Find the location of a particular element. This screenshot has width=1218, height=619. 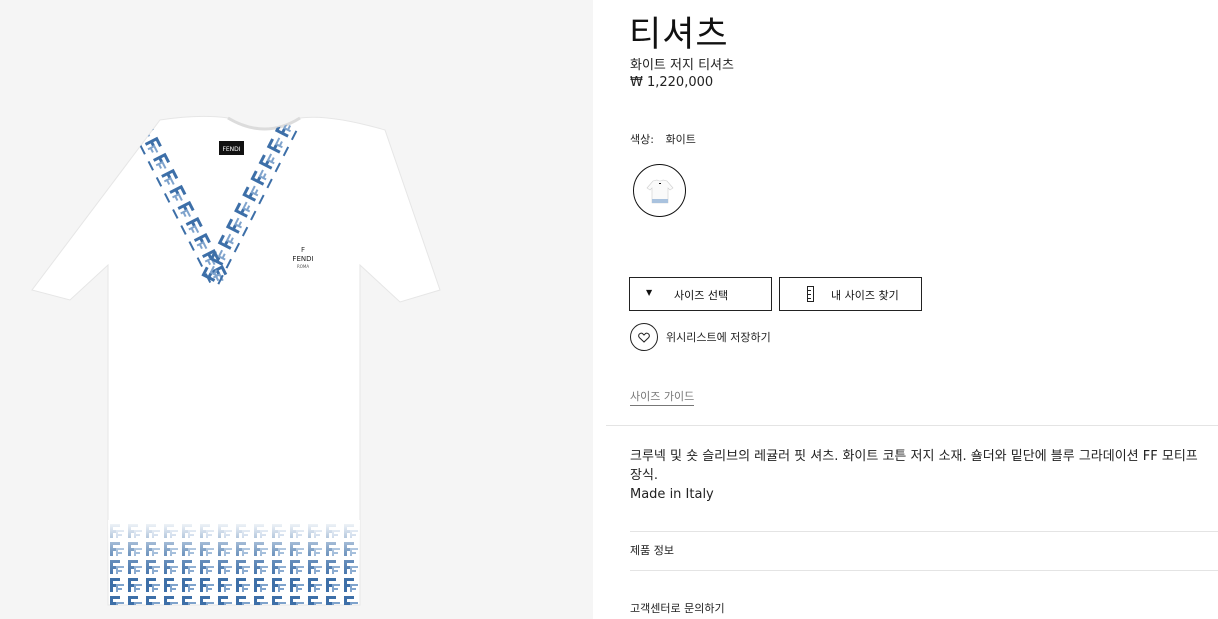

color-value: 화이트 is located at coordinates (680, 139).